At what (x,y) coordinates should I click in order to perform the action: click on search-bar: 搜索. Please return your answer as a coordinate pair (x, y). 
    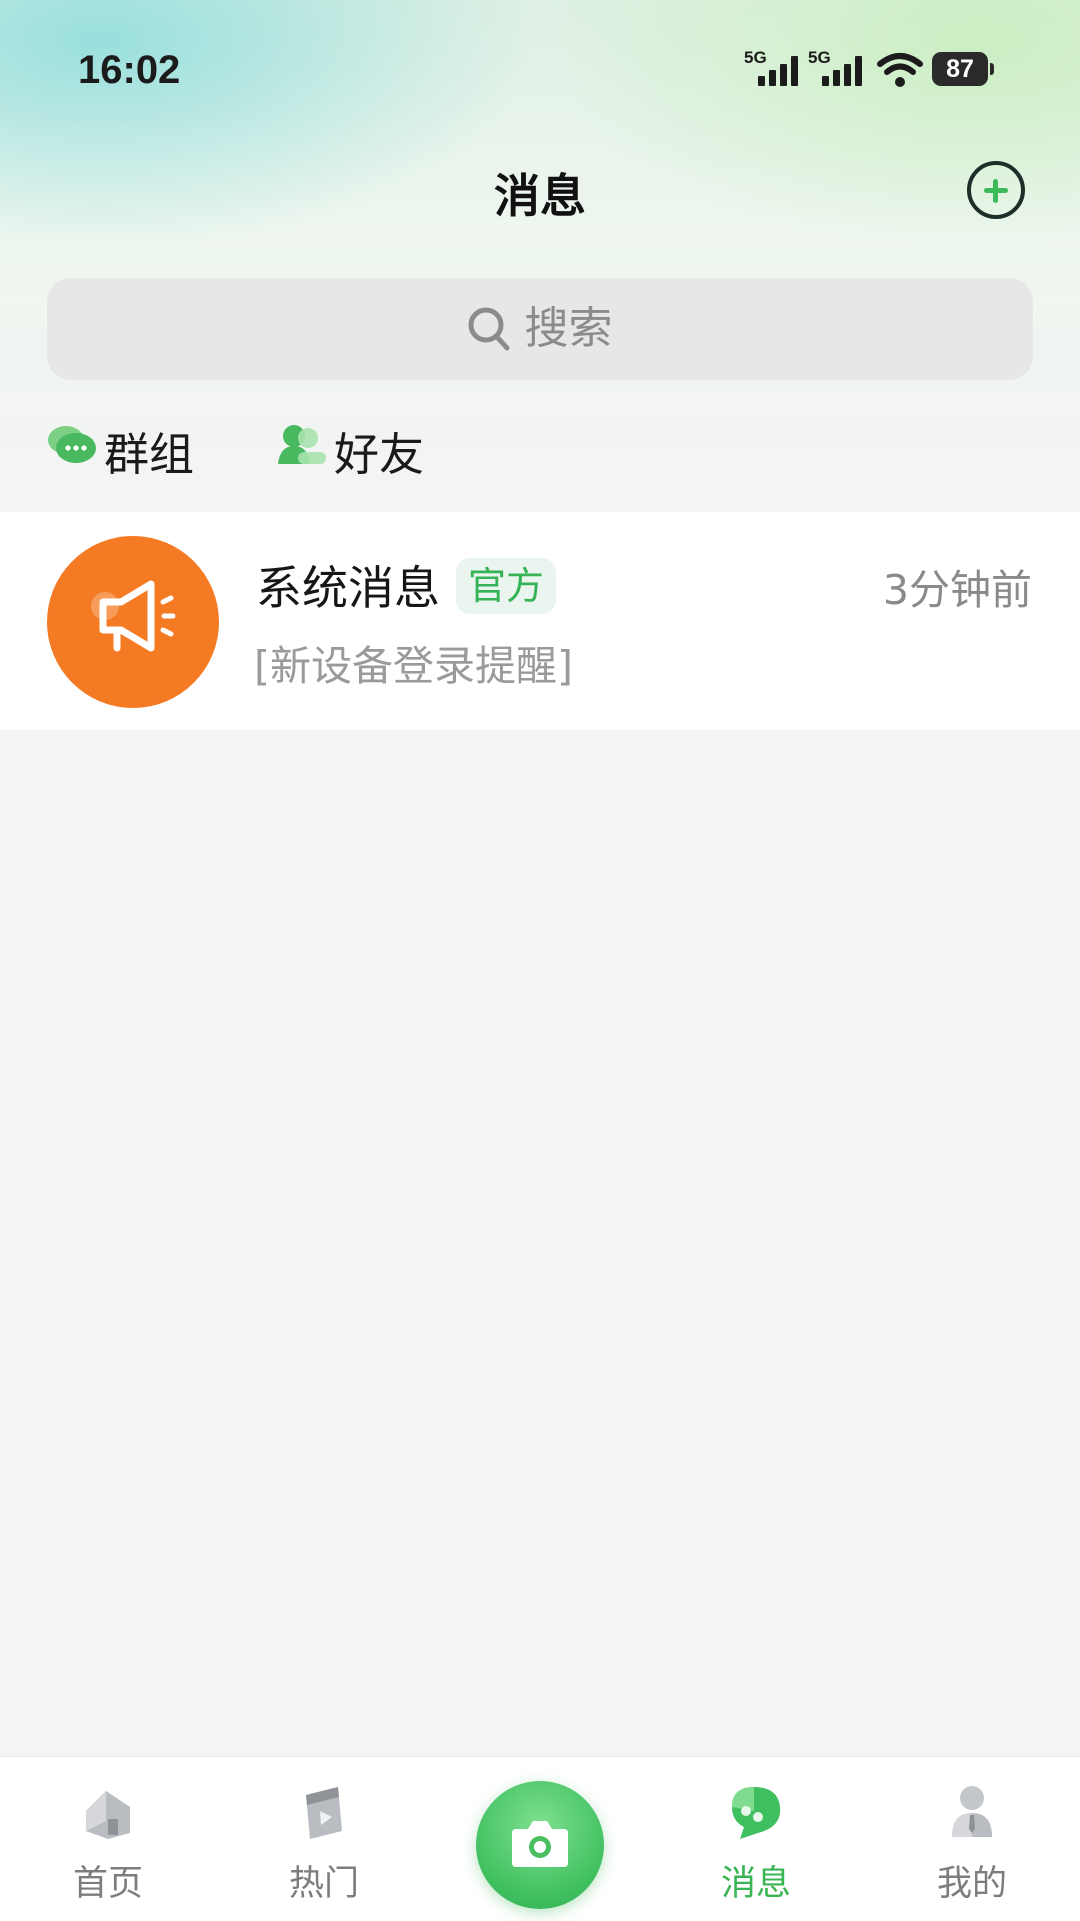
    Looking at the image, I should click on (540, 329).